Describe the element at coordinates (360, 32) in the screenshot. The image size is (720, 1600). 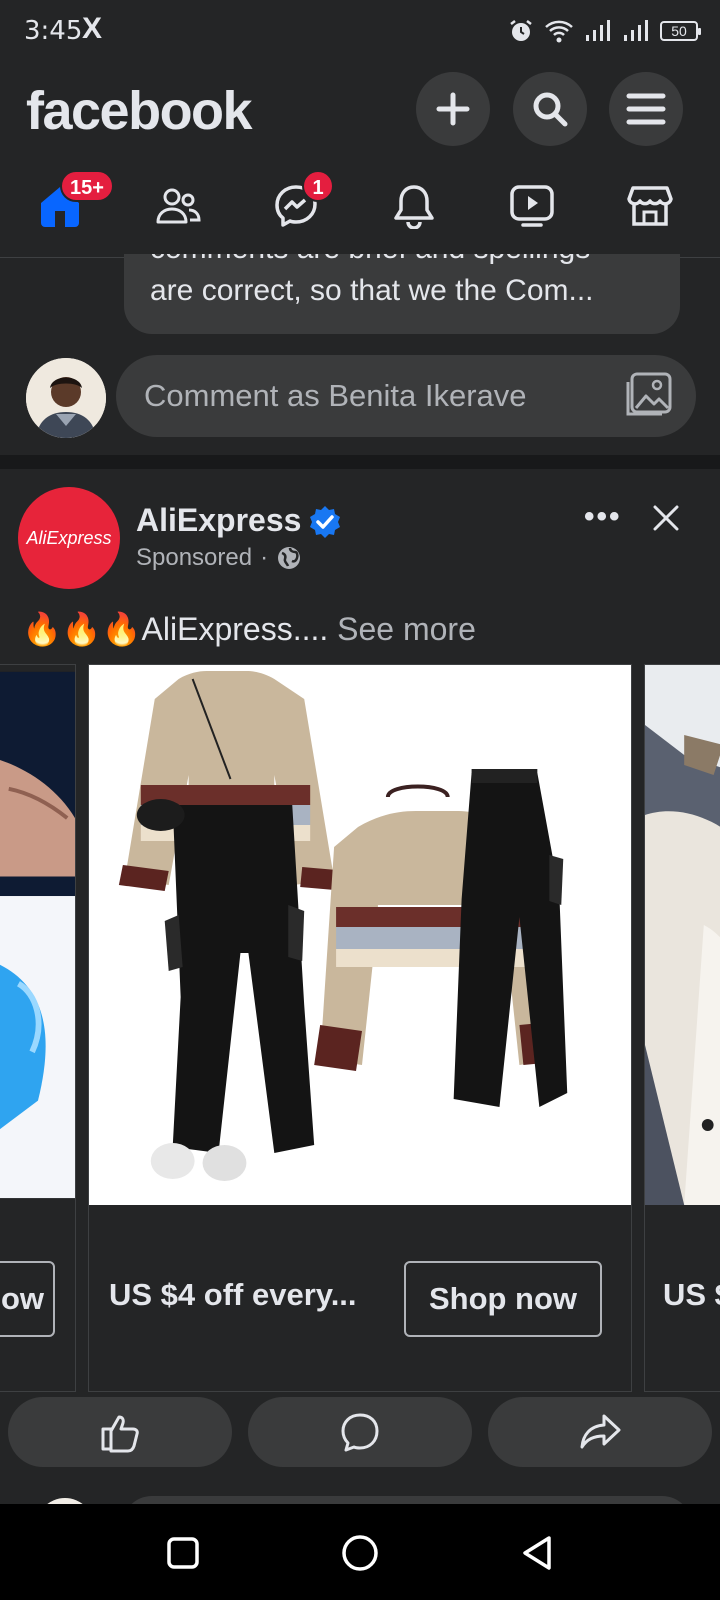
I see `status-bar: 3:45 X 50` at that location.